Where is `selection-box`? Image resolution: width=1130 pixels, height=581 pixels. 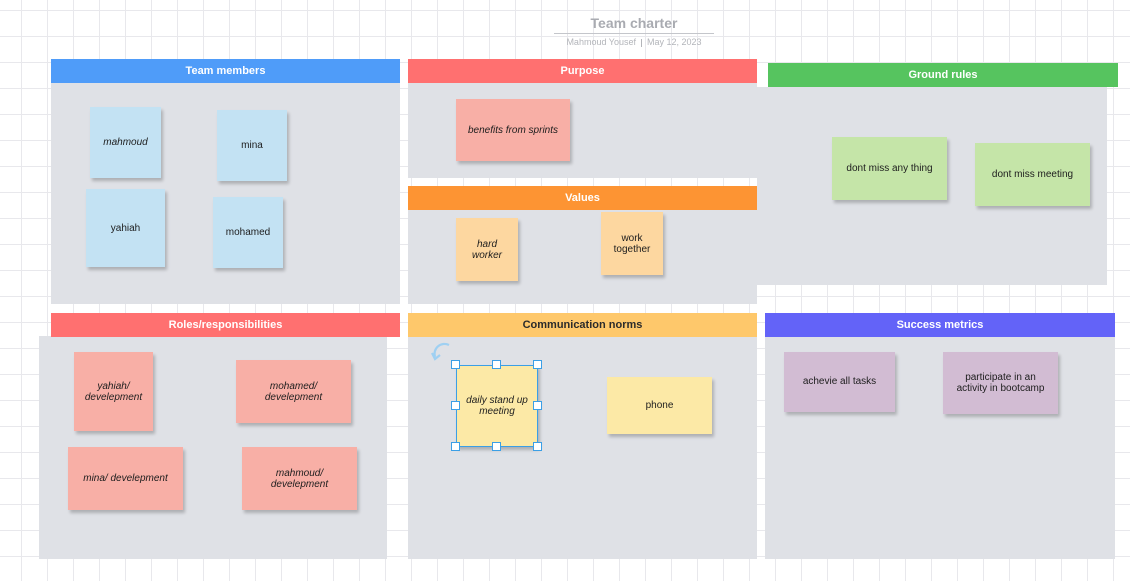 selection-box is located at coordinates (497, 406).